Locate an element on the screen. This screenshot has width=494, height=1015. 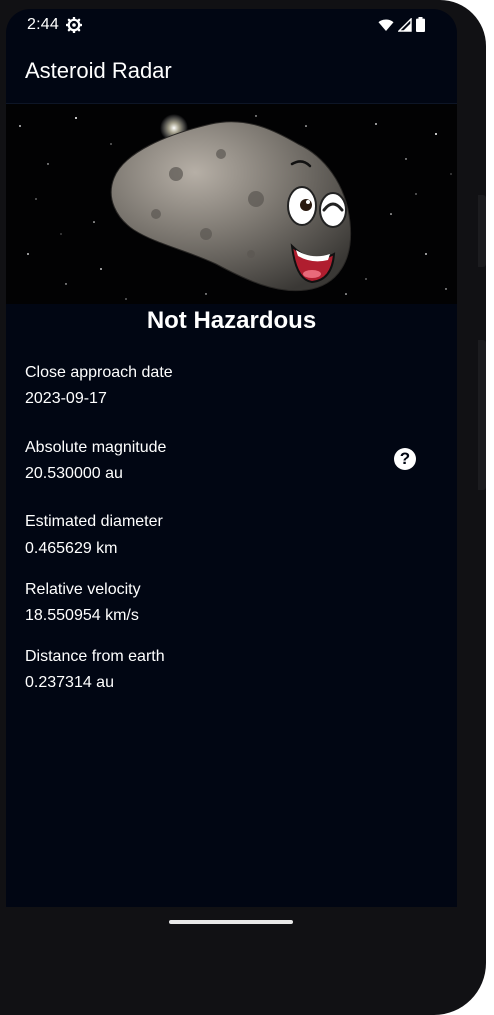
app-bar: Asteroid Radar is located at coordinates (231, 73).